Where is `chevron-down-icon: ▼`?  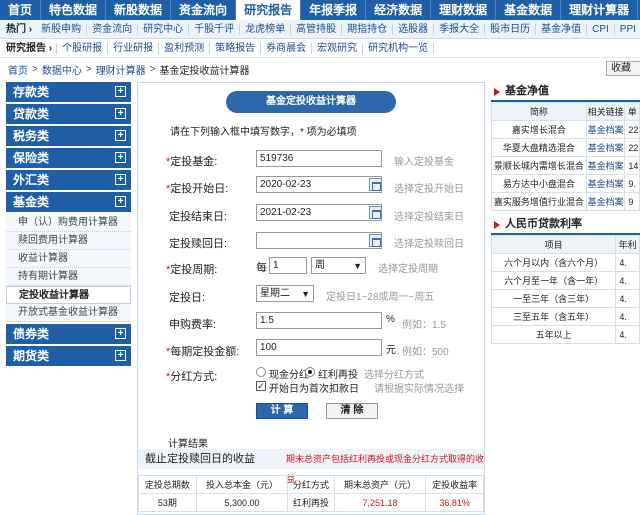 chevron-down-icon: ▼ is located at coordinates (357, 266).